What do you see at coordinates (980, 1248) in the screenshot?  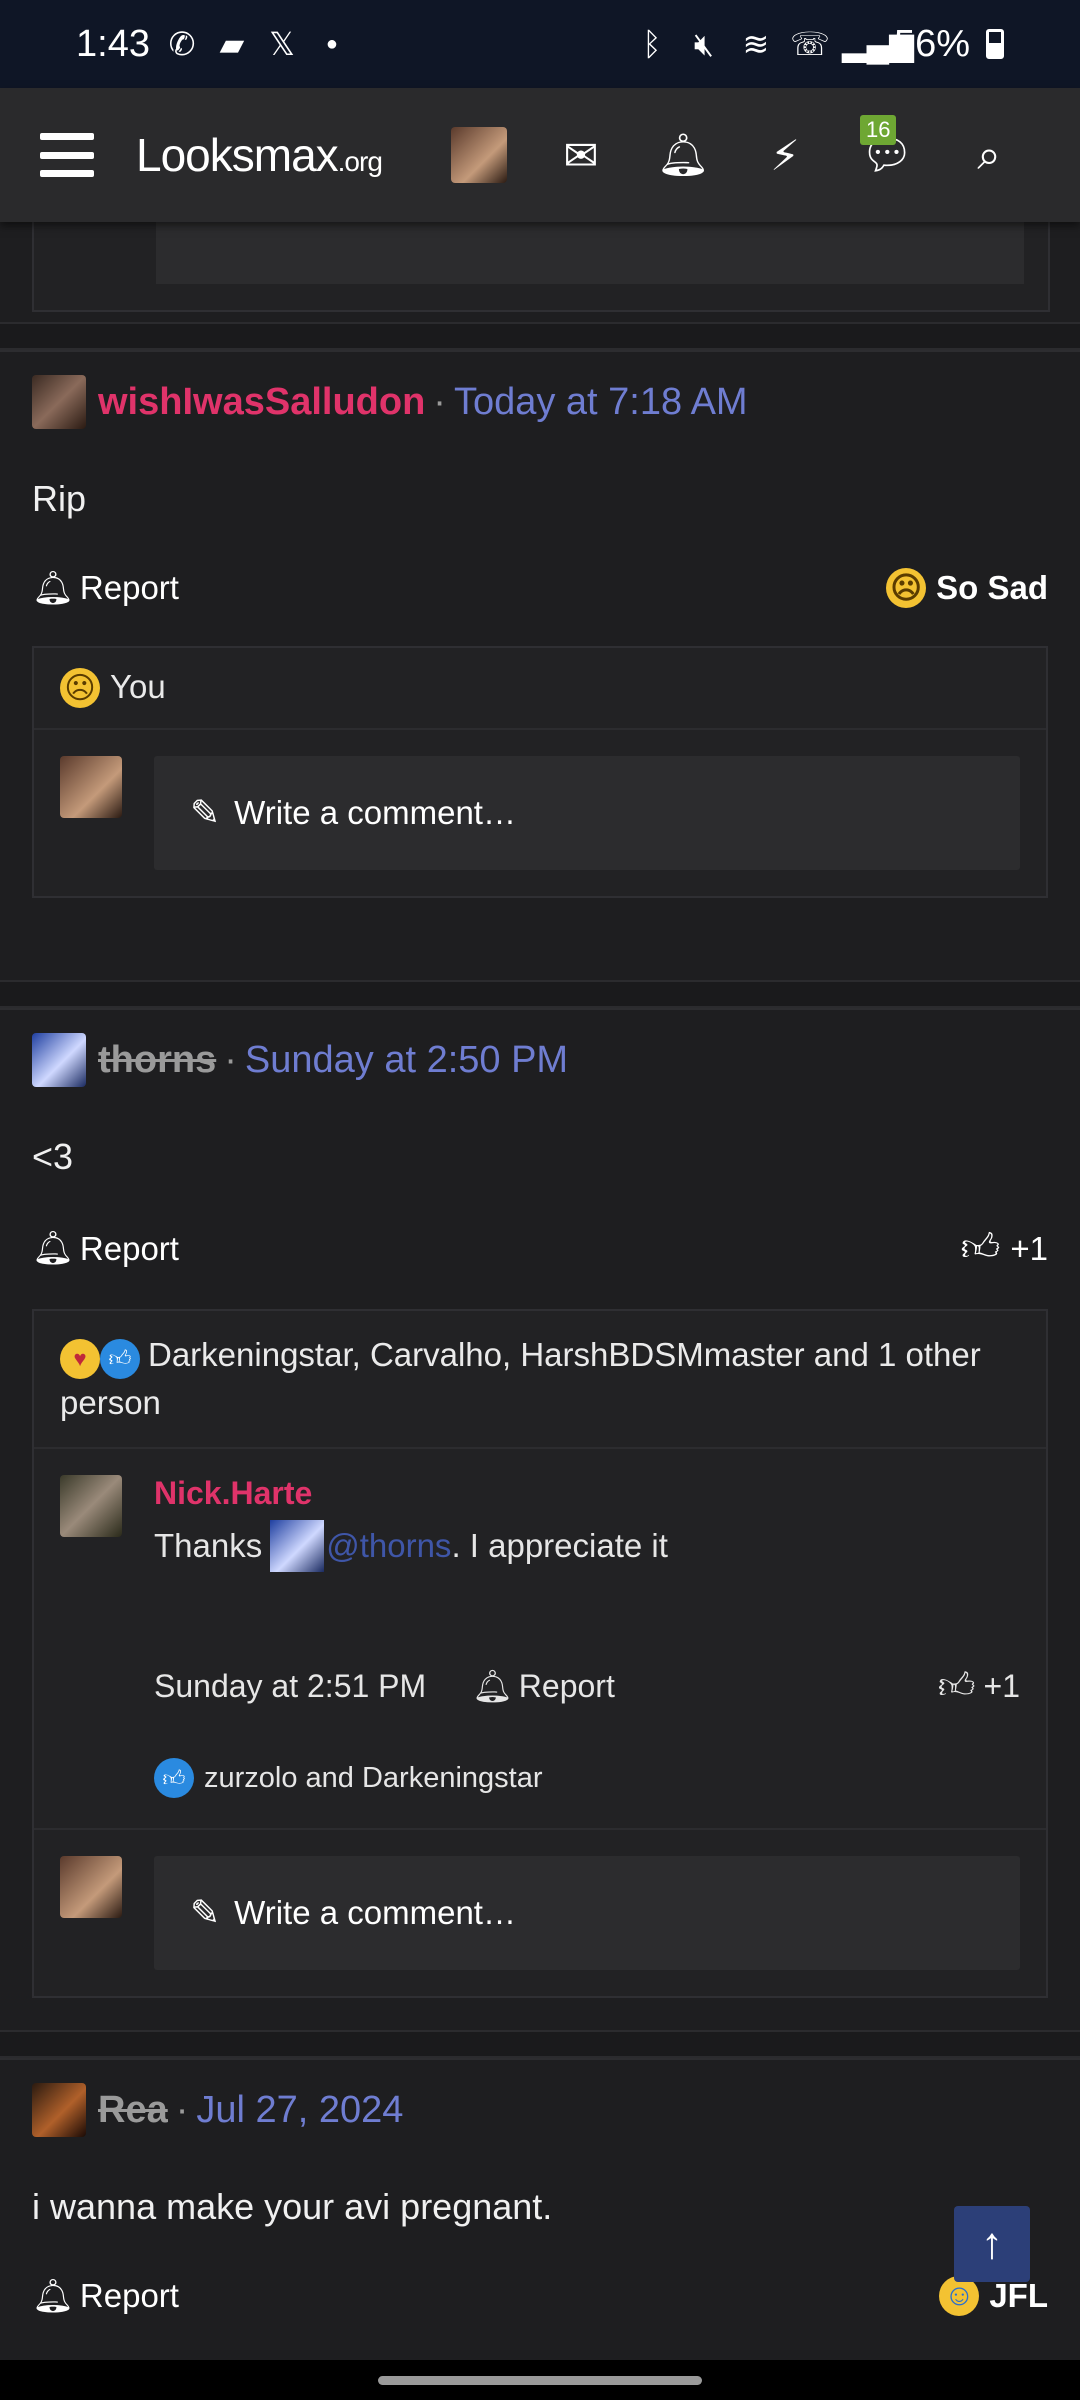 I see `thumbs-up-icon: 👍︎` at bounding box center [980, 1248].